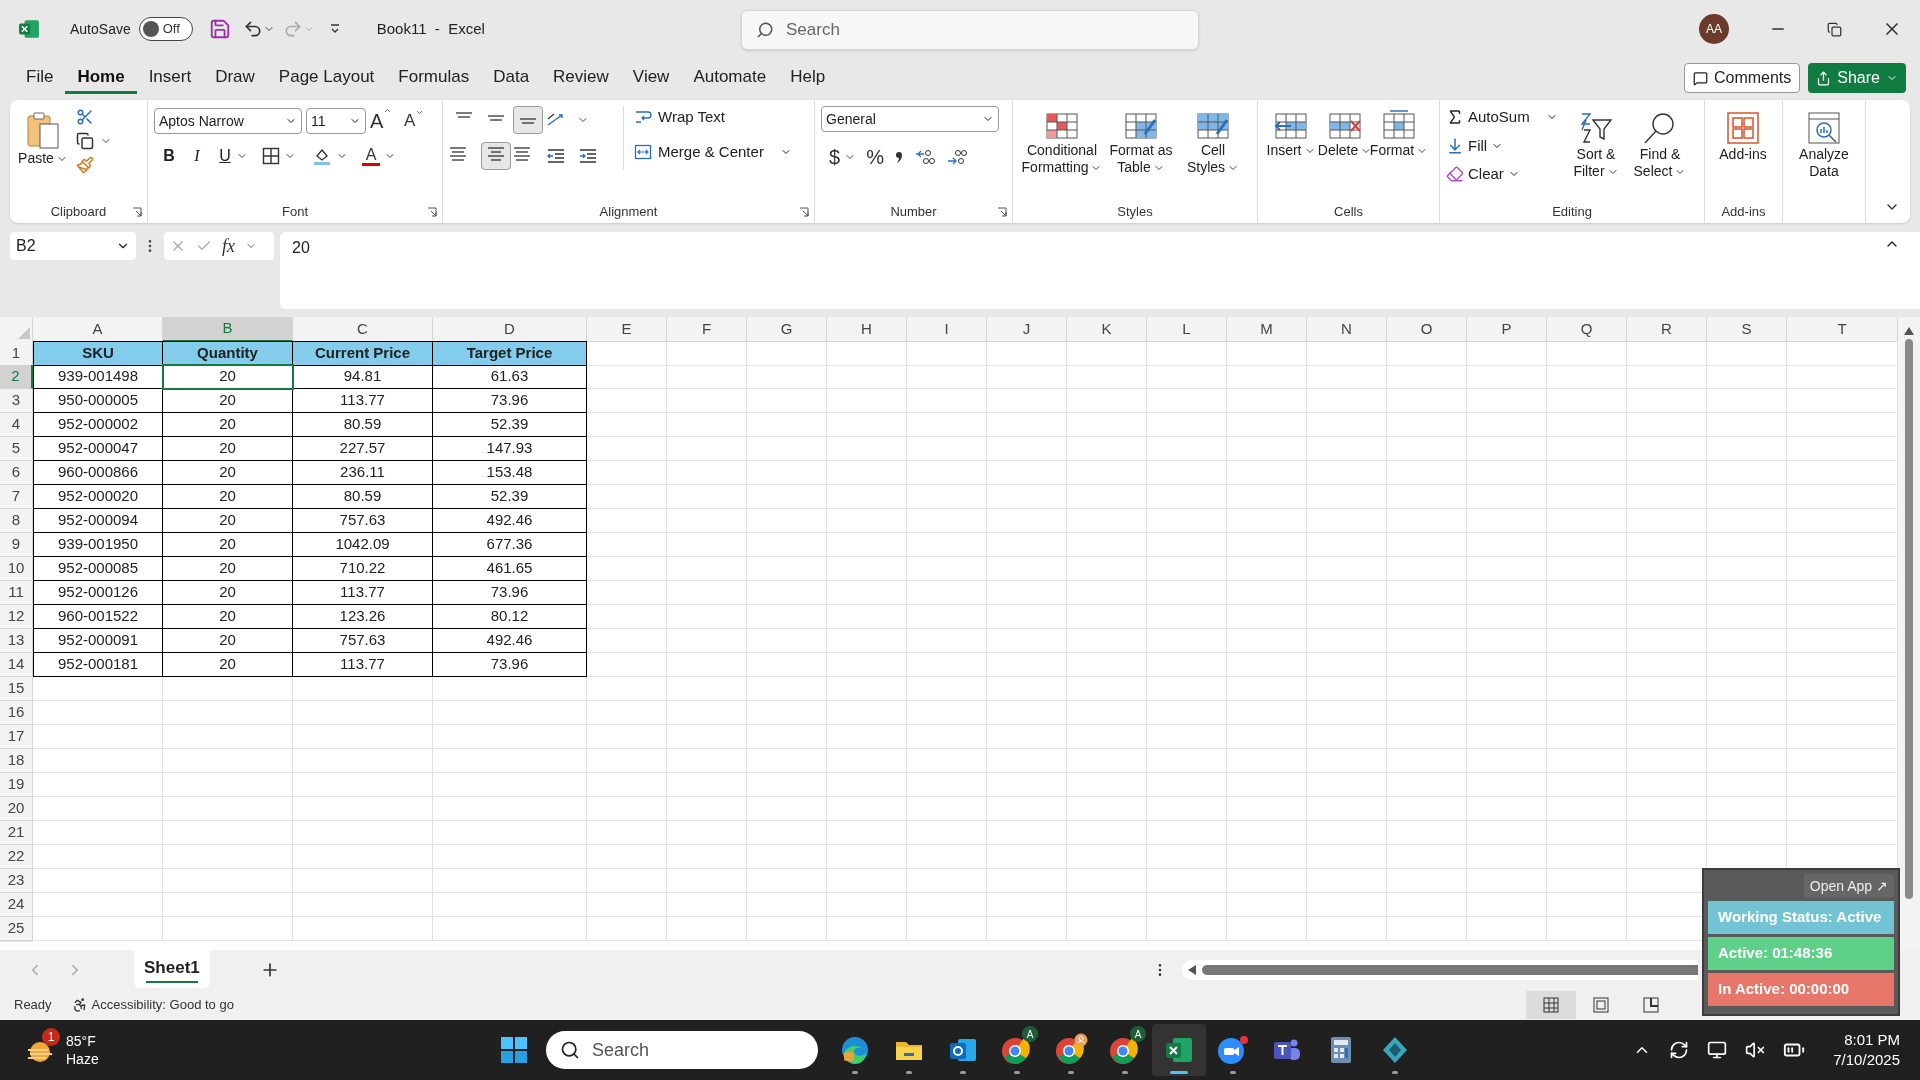  I want to click on start-icon, so click(514, 1050).